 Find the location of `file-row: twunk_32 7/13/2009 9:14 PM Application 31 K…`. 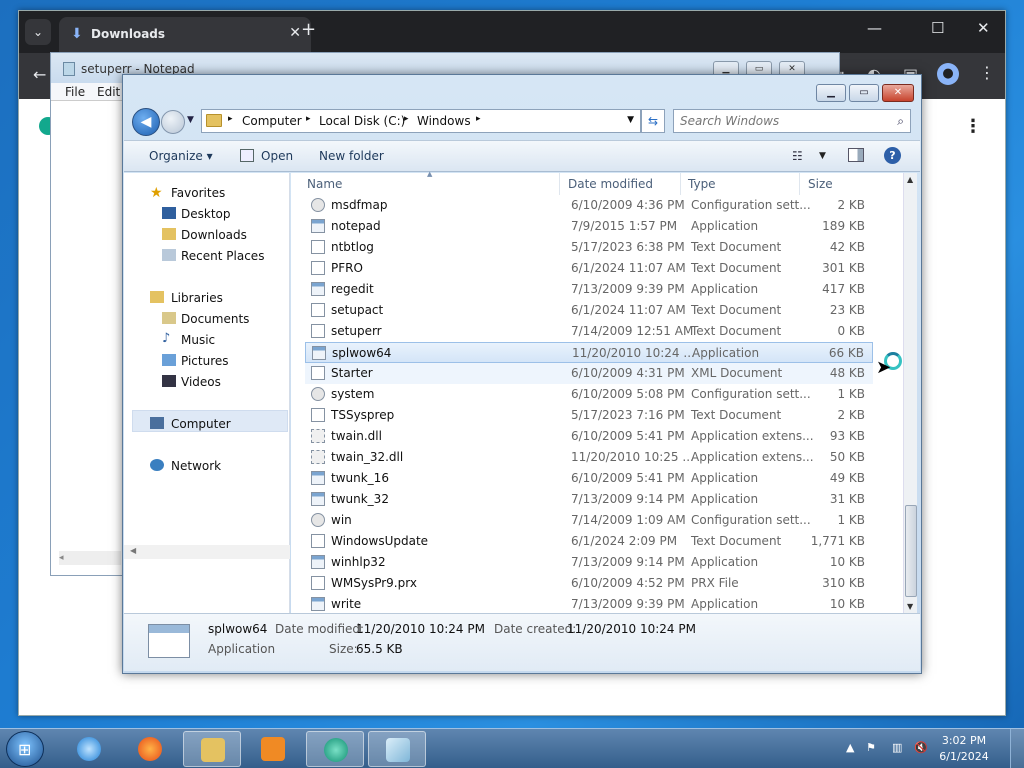

file-row: twunk_32 7/13/2009 9:14 PM Application 31 K… is located at coordinates (582, 499).